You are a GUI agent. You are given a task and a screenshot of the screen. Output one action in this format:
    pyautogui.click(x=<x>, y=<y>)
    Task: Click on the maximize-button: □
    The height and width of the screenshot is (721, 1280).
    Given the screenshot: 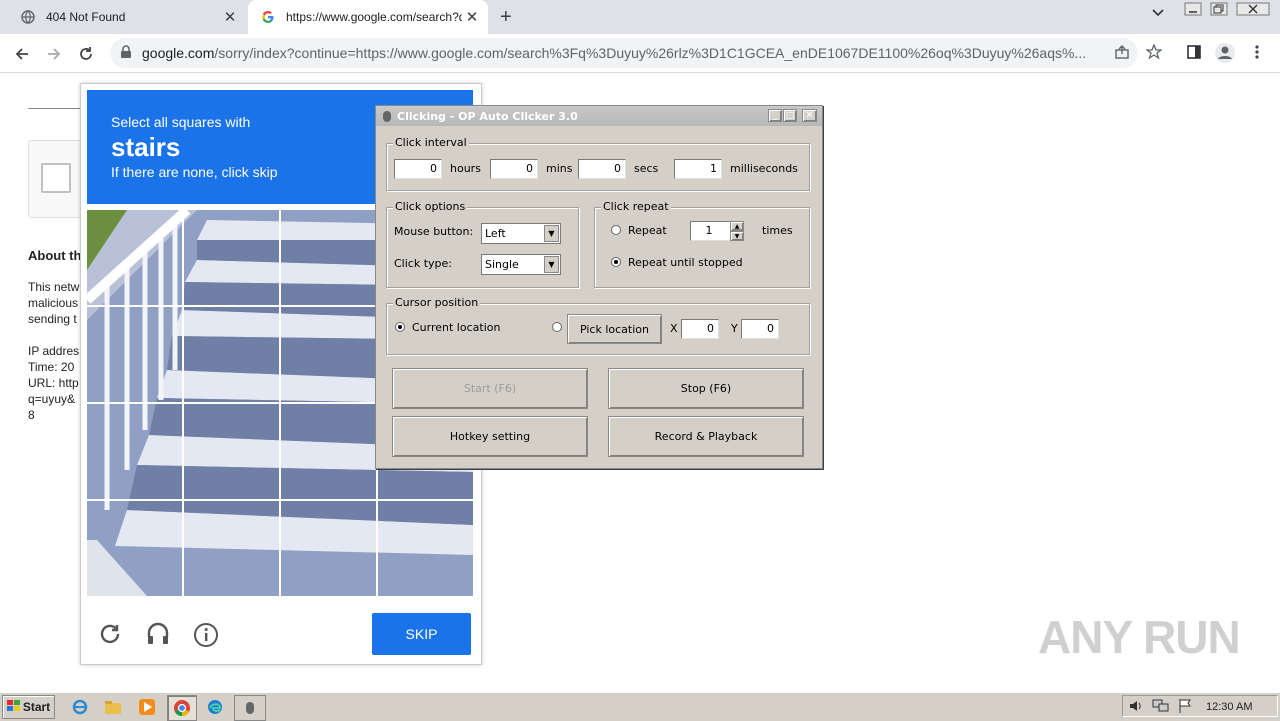 What is the action you would take?
    pyautogui.click(x=790, y=115)
    